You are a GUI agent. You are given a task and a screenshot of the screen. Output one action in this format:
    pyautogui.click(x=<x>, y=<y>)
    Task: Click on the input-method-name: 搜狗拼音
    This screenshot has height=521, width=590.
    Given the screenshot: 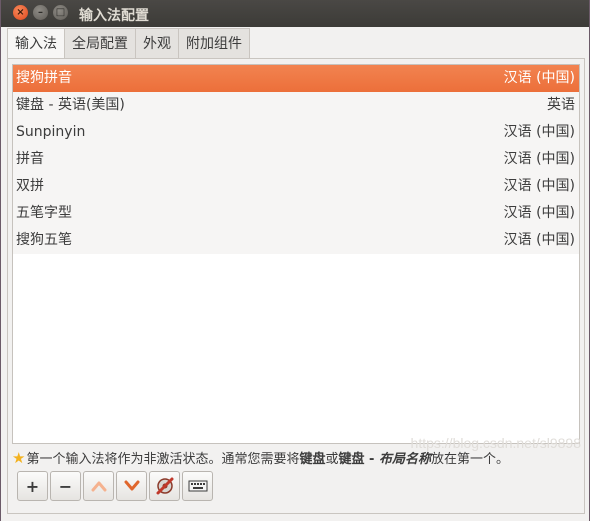 What is the action you would take?
    pyautogui.click(x=44, y=78)
    